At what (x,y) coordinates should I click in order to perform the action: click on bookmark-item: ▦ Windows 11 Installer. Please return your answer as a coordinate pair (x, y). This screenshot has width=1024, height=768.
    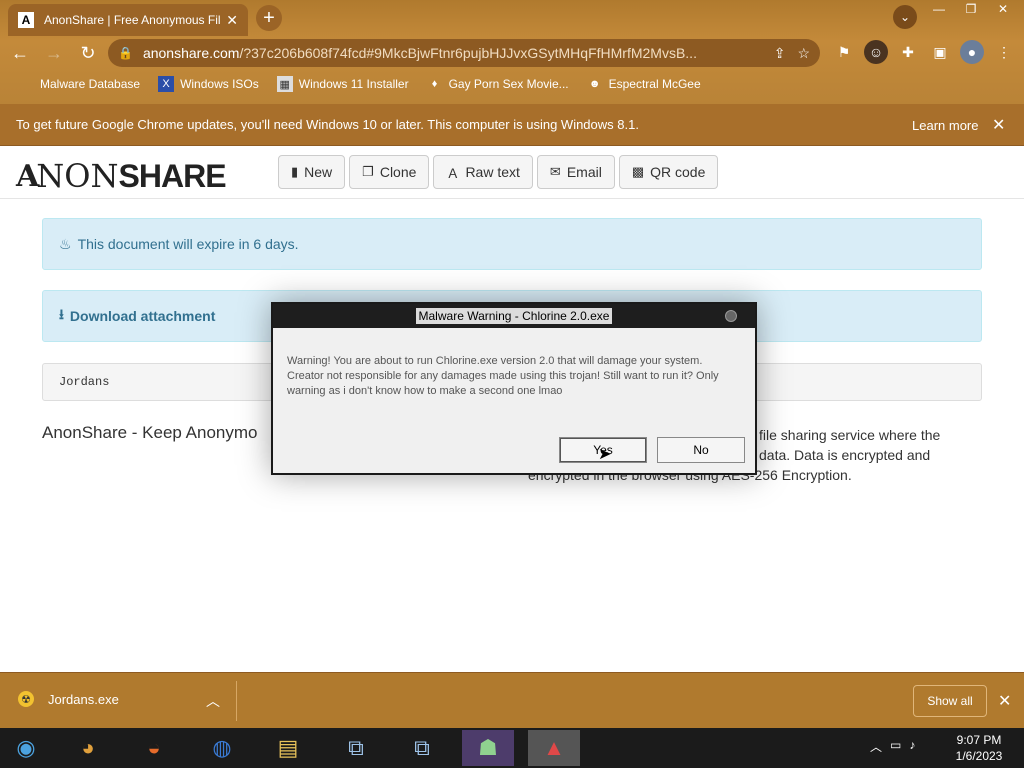
    Looking at the image, I should click on (342, 84).